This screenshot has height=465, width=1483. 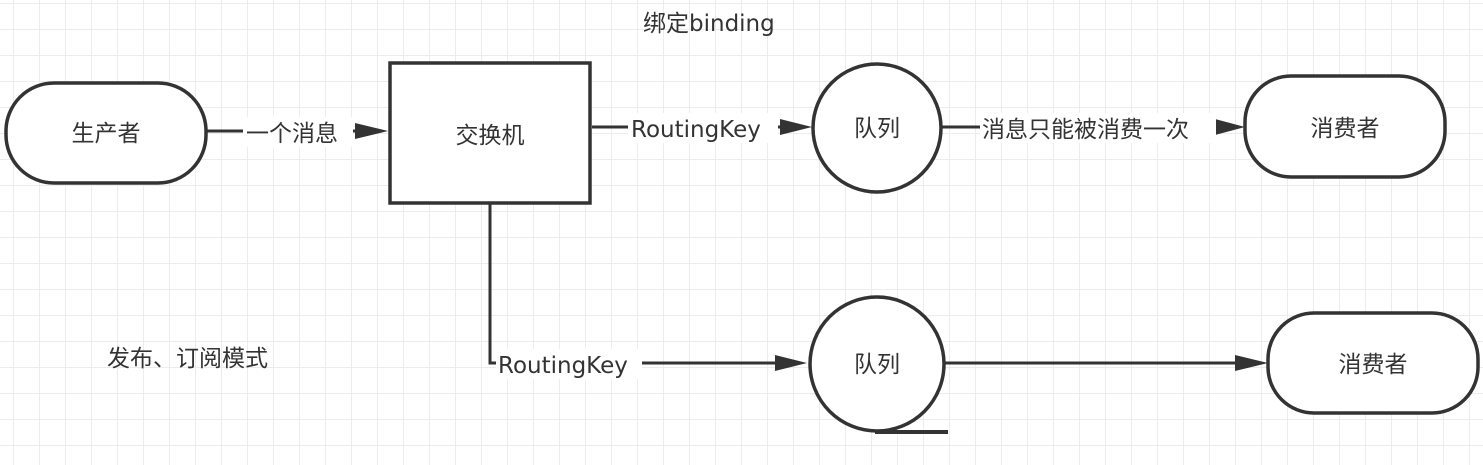 What do you see at coordinates (1106, 363) in the screenshot?
I see `edge-queue2-consumer2` at bounding box center [1106, 363].